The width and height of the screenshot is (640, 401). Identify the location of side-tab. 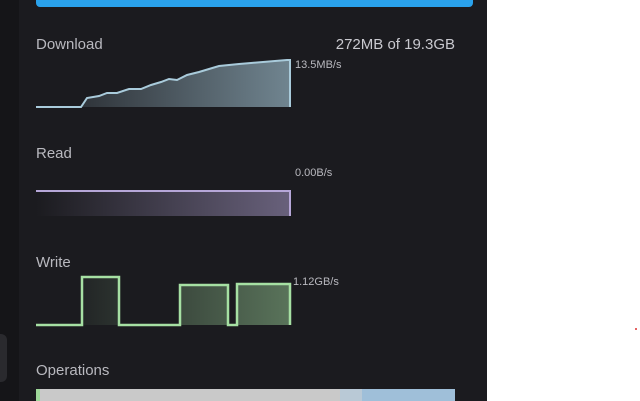
(3, 358).